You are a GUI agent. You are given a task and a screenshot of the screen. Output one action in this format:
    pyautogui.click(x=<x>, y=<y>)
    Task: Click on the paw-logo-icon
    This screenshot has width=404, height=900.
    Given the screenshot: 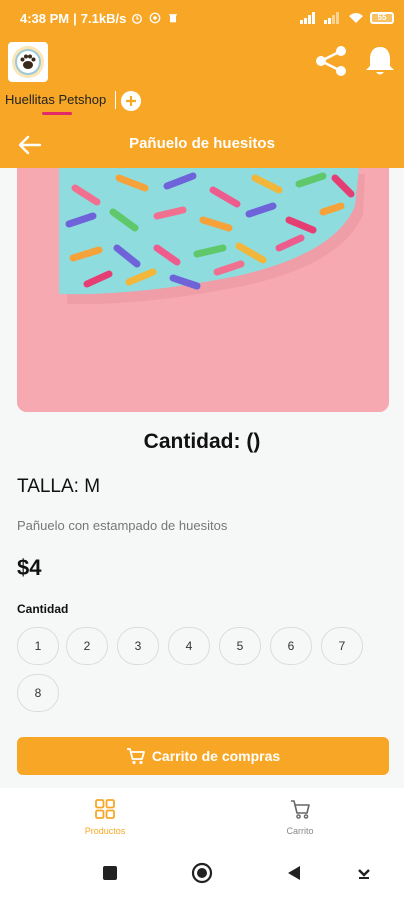 What is the action you would take?
    pyautogui.click(x=28, y=62)
    